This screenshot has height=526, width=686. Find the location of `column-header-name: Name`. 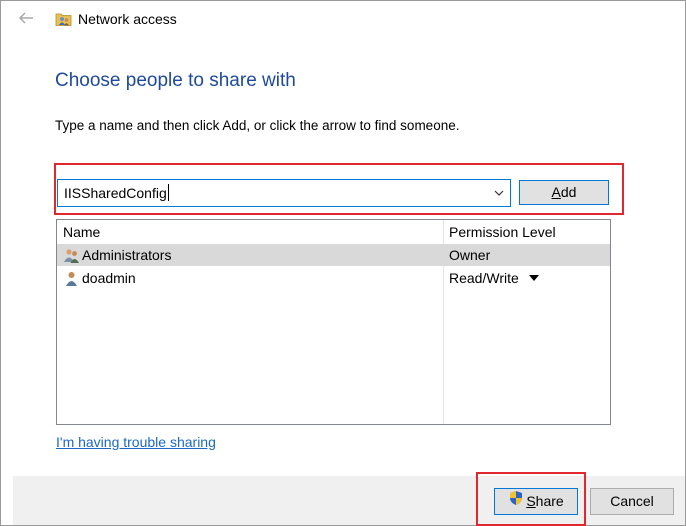

column-header-name: Name is located at coordinates (81, 232).